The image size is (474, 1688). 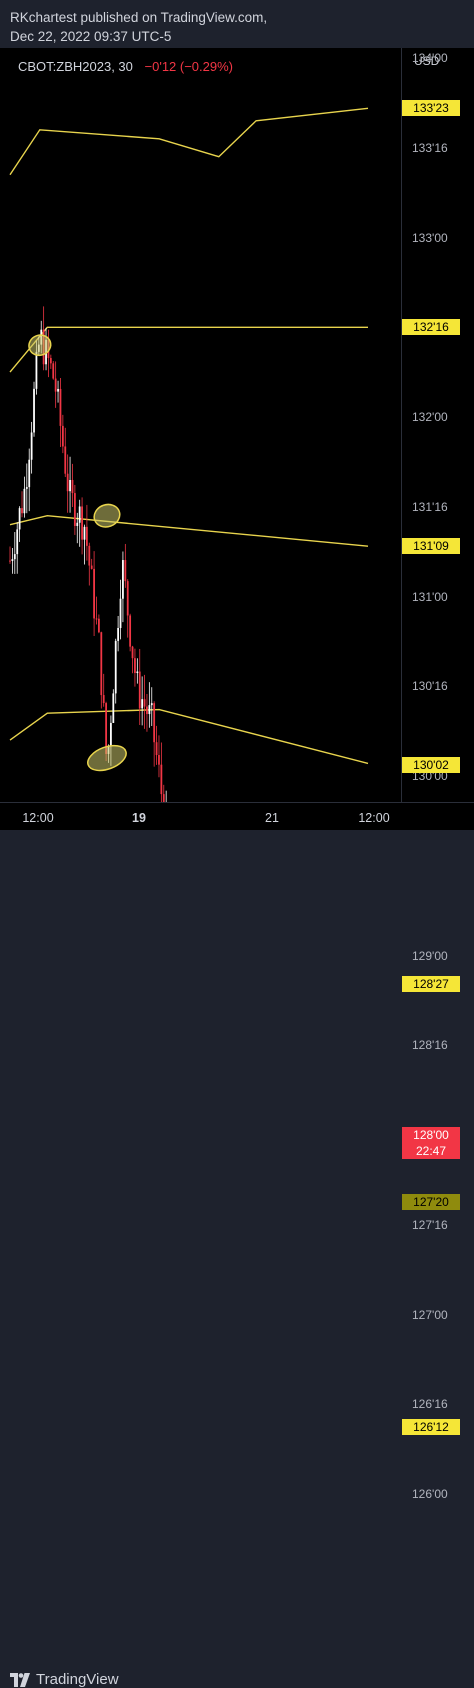 What do you see at coordinates (272, 818) in the screenshot?
I see `time-tick: 21` at bounding box center [272, 818].